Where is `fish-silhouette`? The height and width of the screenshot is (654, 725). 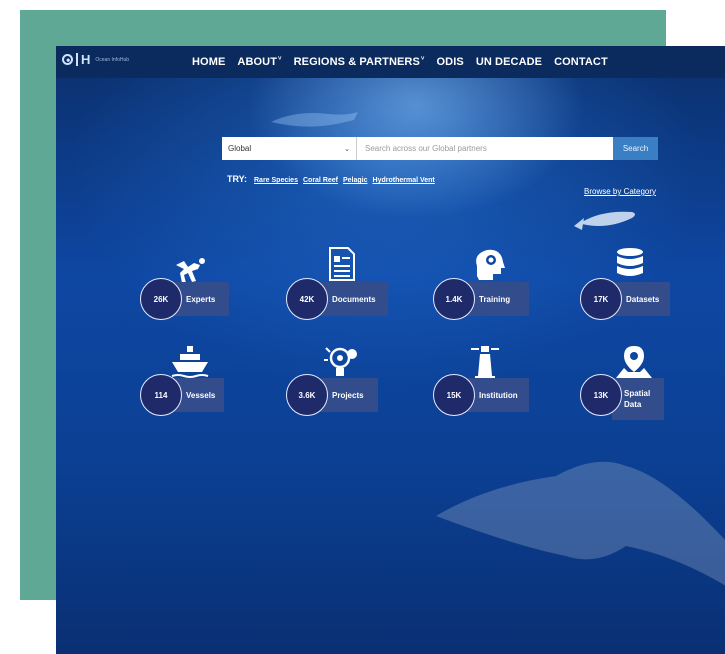
fish-silhouette is located at coordinates (604, 220).